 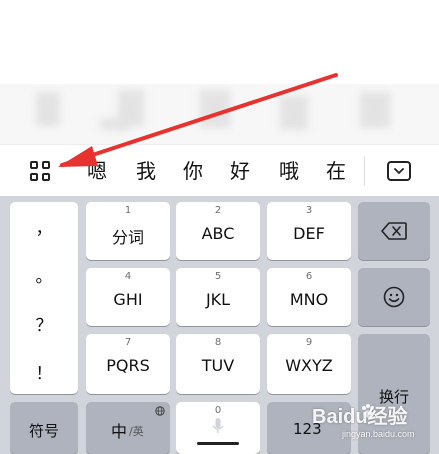 I want to click on candidate-word-3: 你, so click(x=193, y=171).